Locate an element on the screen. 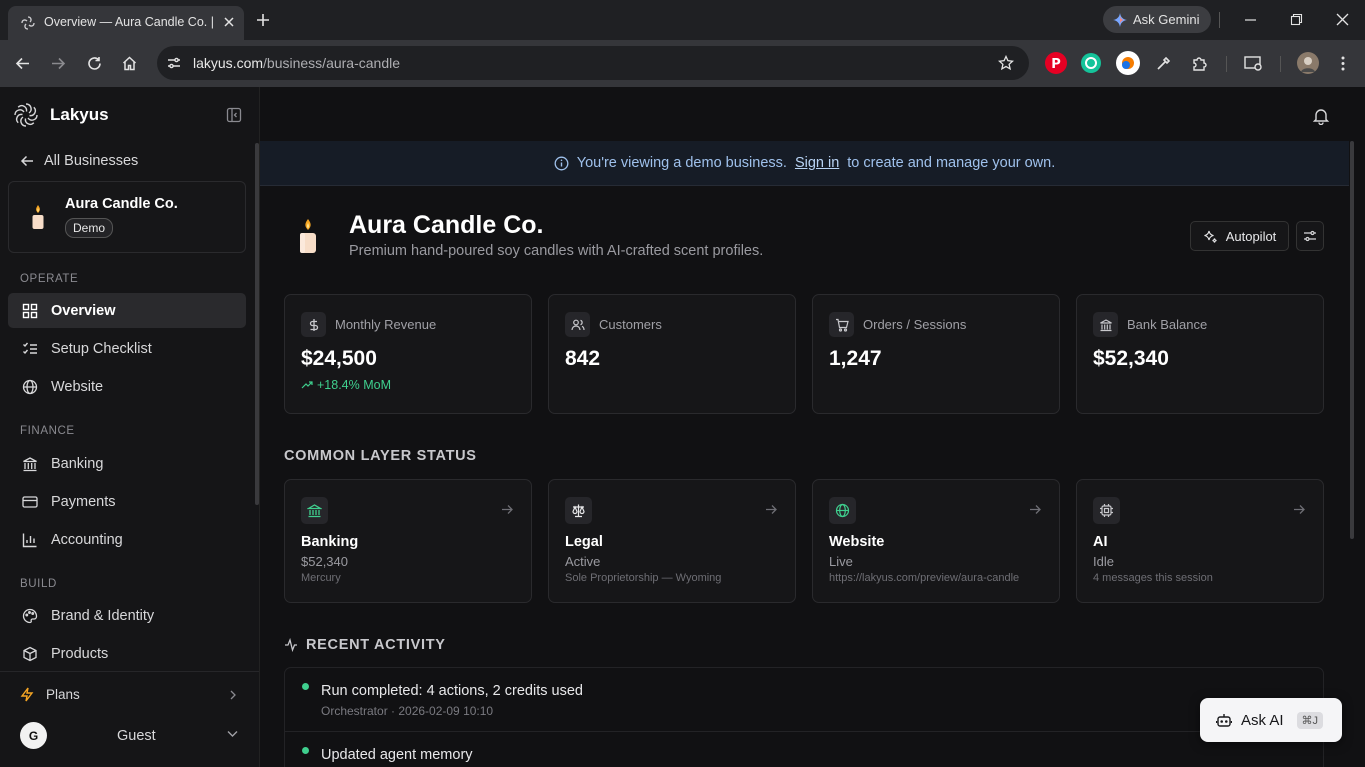 This screenshot has width=1365, height=767. list-item: Updated agent memory is located at coordinates (804, 749).